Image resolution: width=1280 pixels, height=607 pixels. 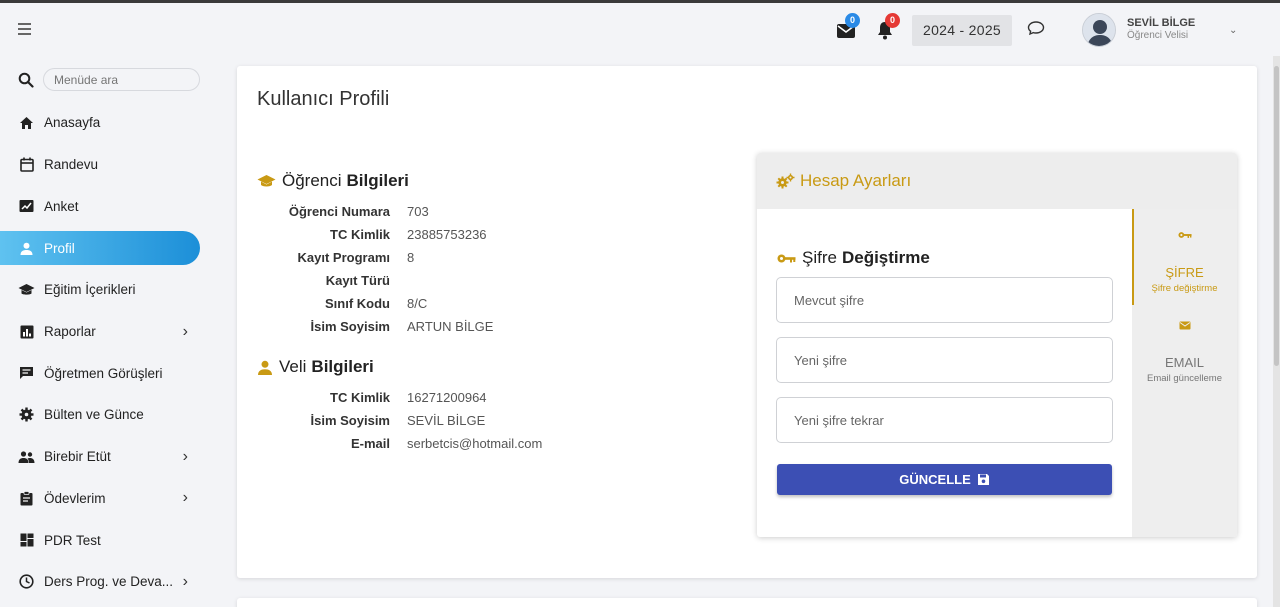 I want to click on sidebar-item-ogretmen-gorusleri: Öğretmen Görüşleri, so click(x=100, y=373).